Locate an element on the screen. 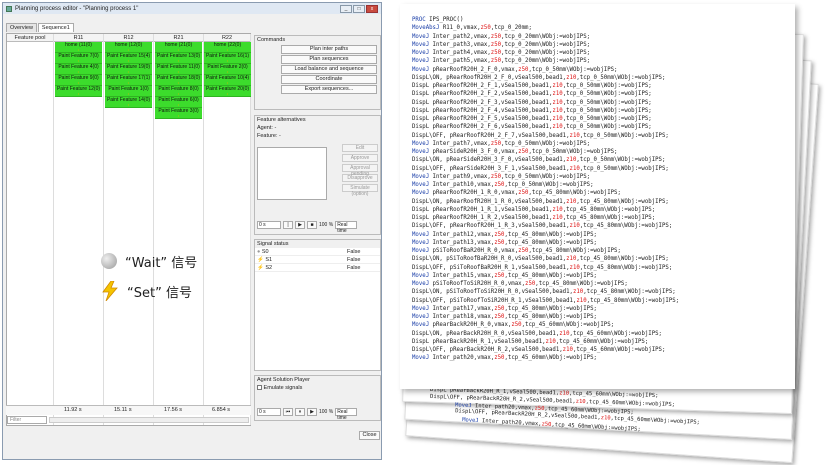  sequence-cell: Paint Feature 18(0) • is located at coordinates (178, 80).